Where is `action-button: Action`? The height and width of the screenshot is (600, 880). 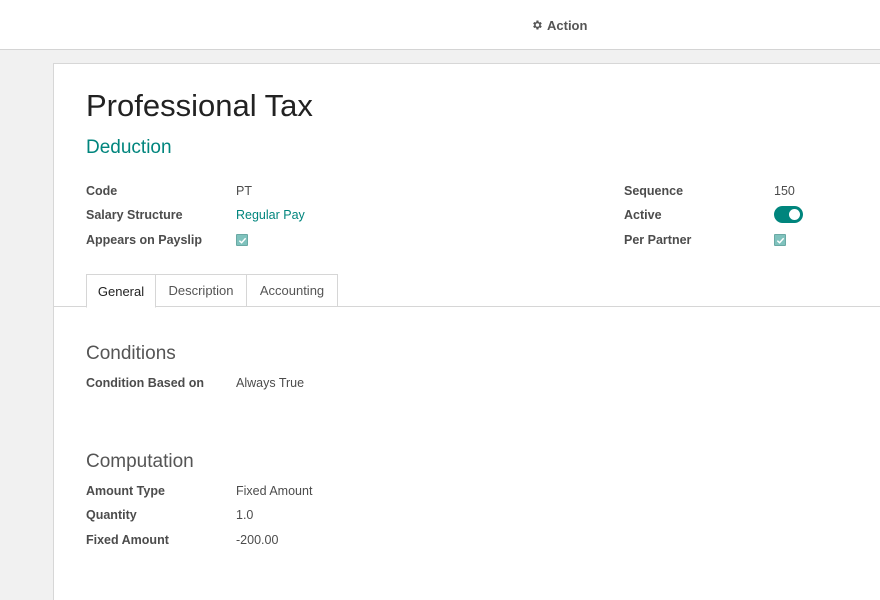 action-button: Action is located at coordinates (559, 25).